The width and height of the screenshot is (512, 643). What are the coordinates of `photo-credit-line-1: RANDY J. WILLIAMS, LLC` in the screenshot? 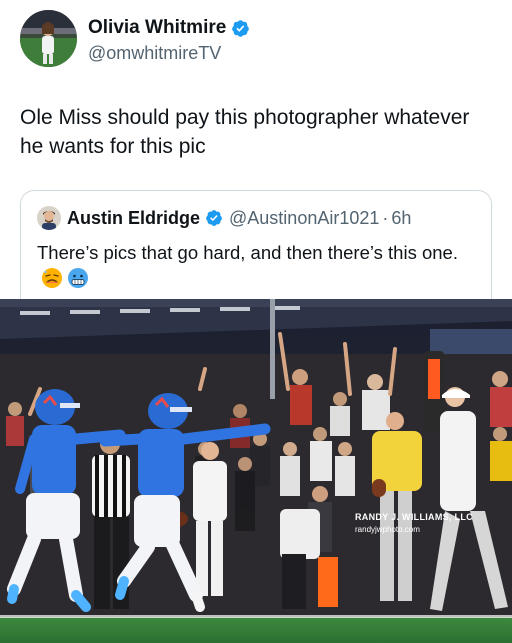 It's located at (414, 517).